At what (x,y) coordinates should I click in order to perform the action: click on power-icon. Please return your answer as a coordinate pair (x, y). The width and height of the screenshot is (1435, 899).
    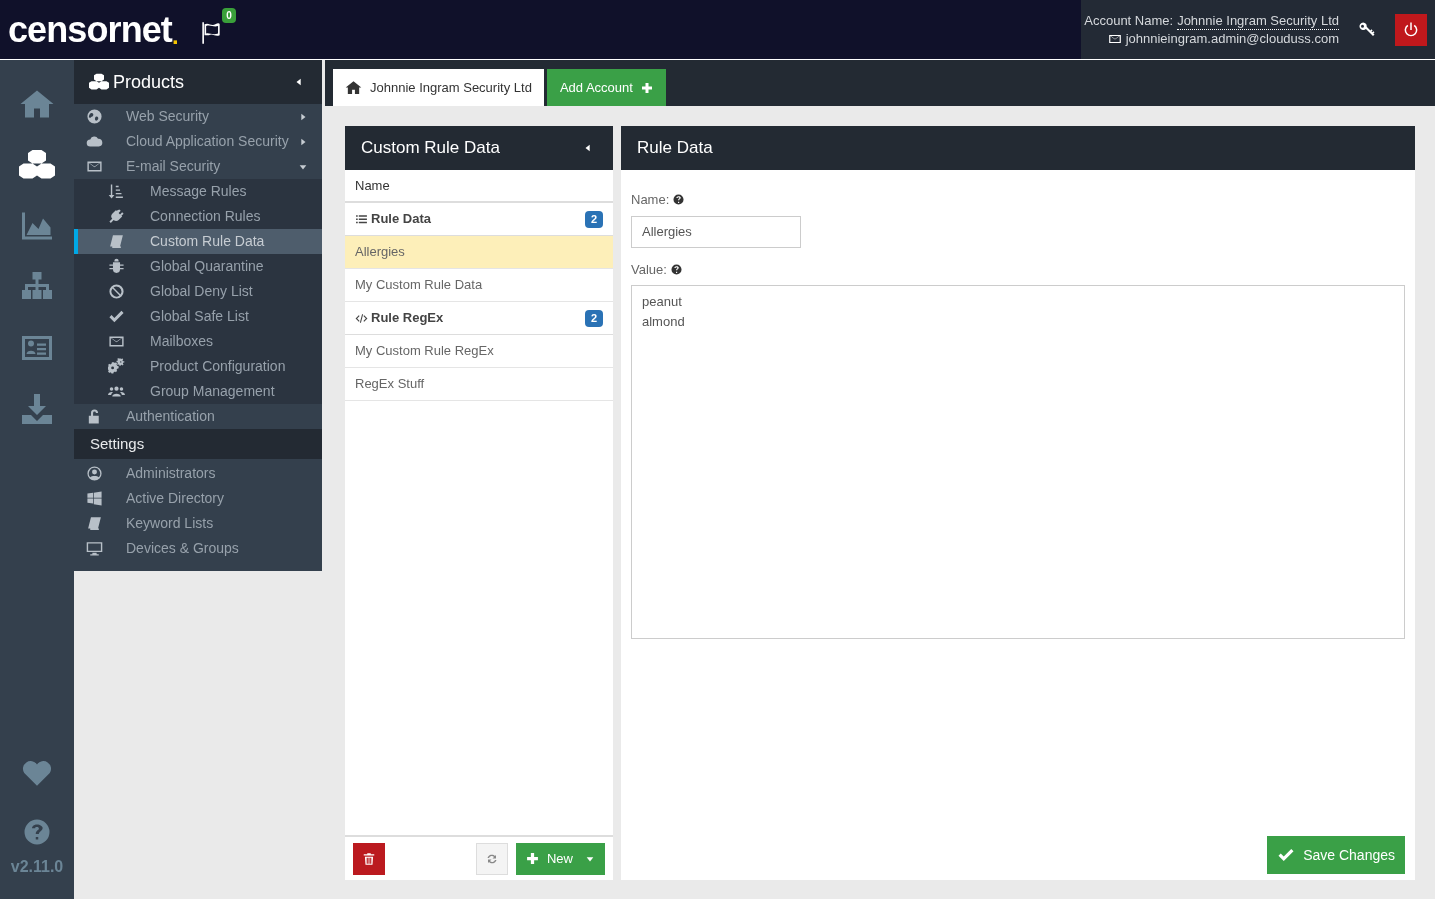
    Looking at the image, I should click on (1411, 29).